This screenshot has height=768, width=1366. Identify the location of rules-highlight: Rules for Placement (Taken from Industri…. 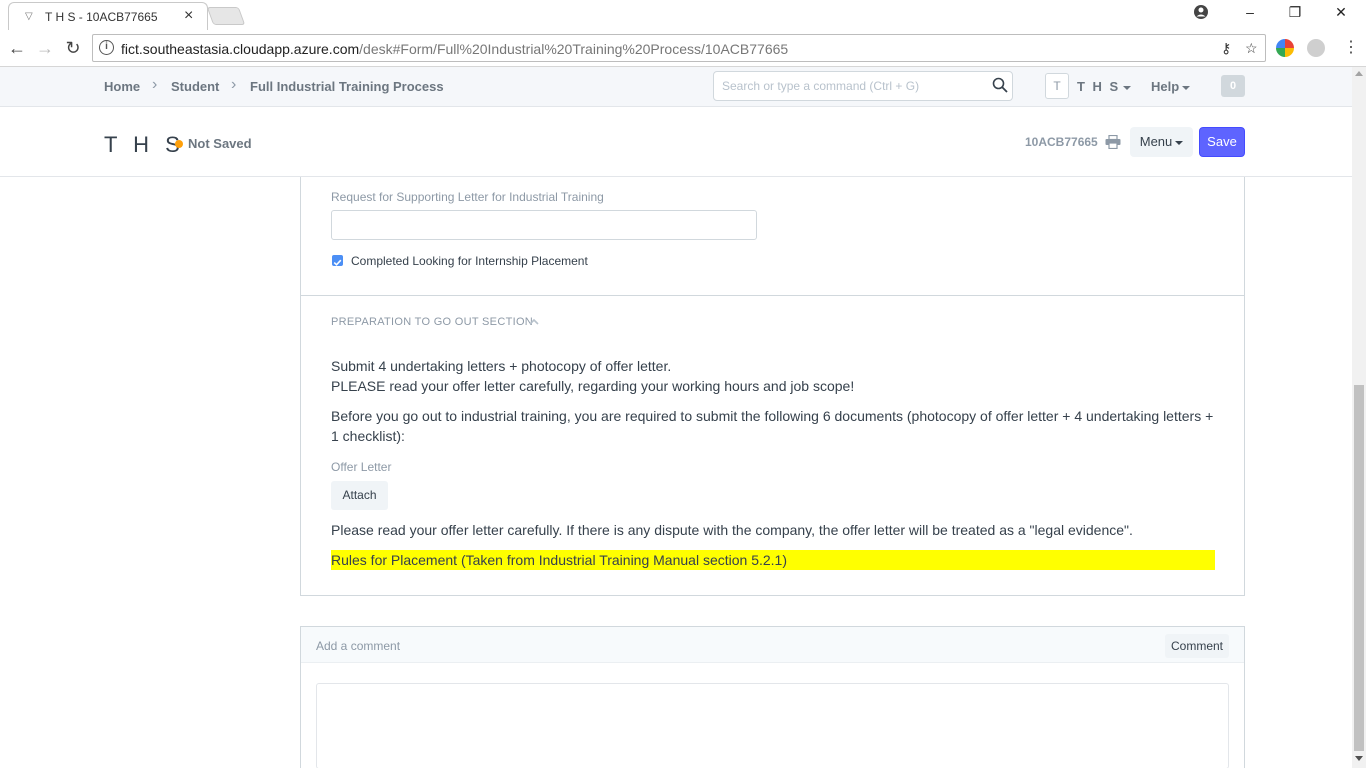
(773, 560).